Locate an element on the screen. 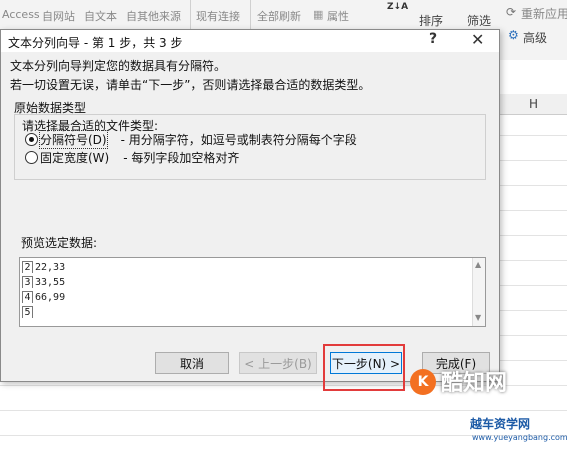 The height and width of the screenshot is (450, 567). radio-button-selected is located at coordinates (31, 139).